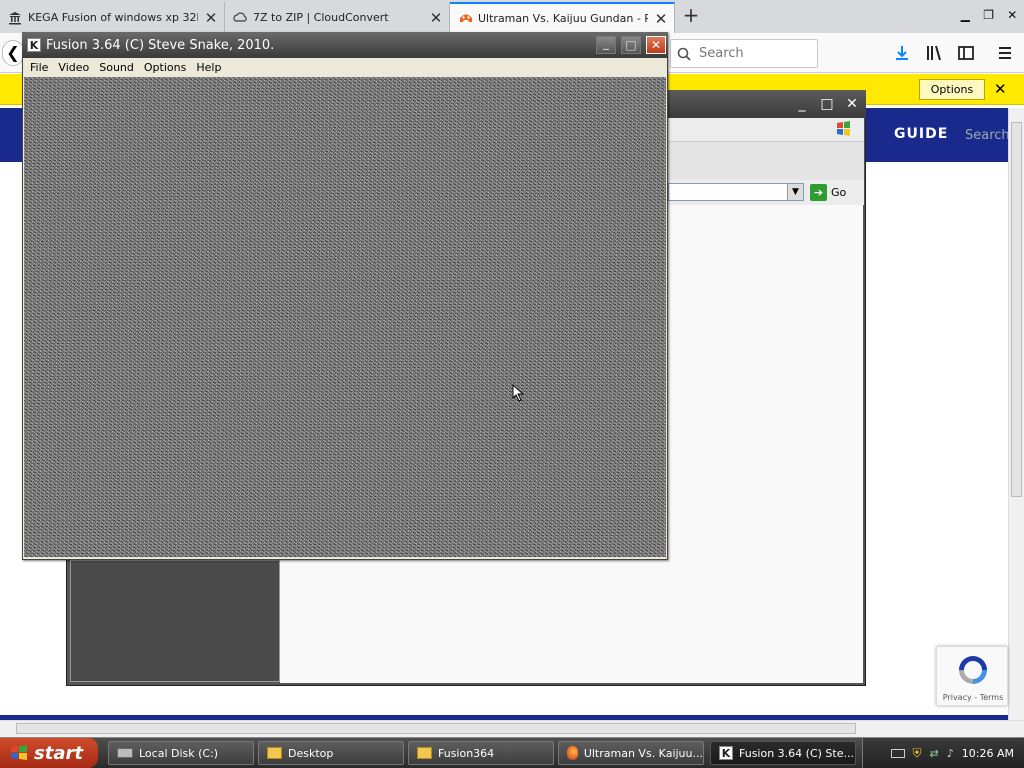 Image resolution: width=1024 pixels, height=768 pixels. What do you see at coordinates (917, 753) in the screenshot?
I see `shield-icon: ⛨` at bounding box center [917, 753].